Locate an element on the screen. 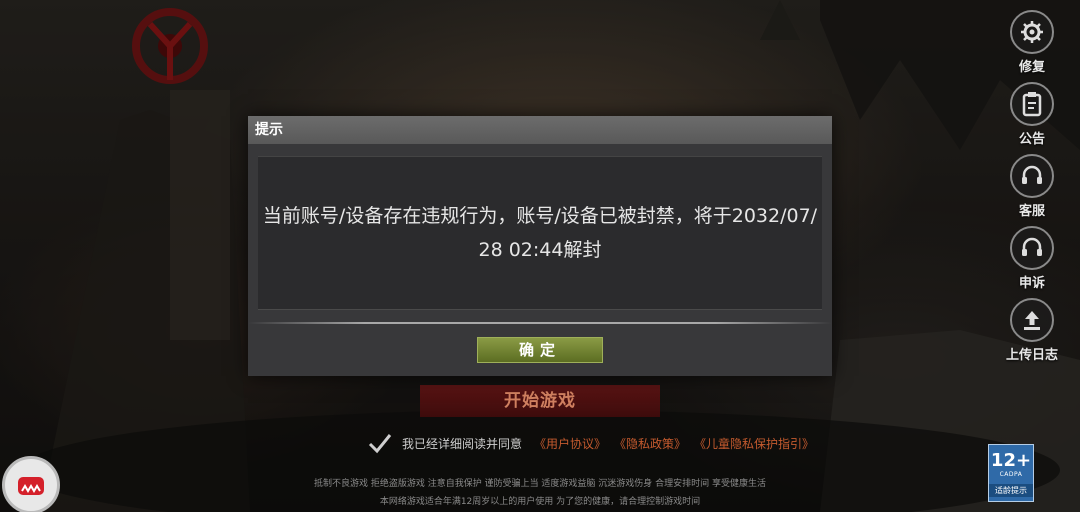 This screenshot has width=1080, height=512. start-game-button: 开始游戏 is located at coordinates (540, 401).